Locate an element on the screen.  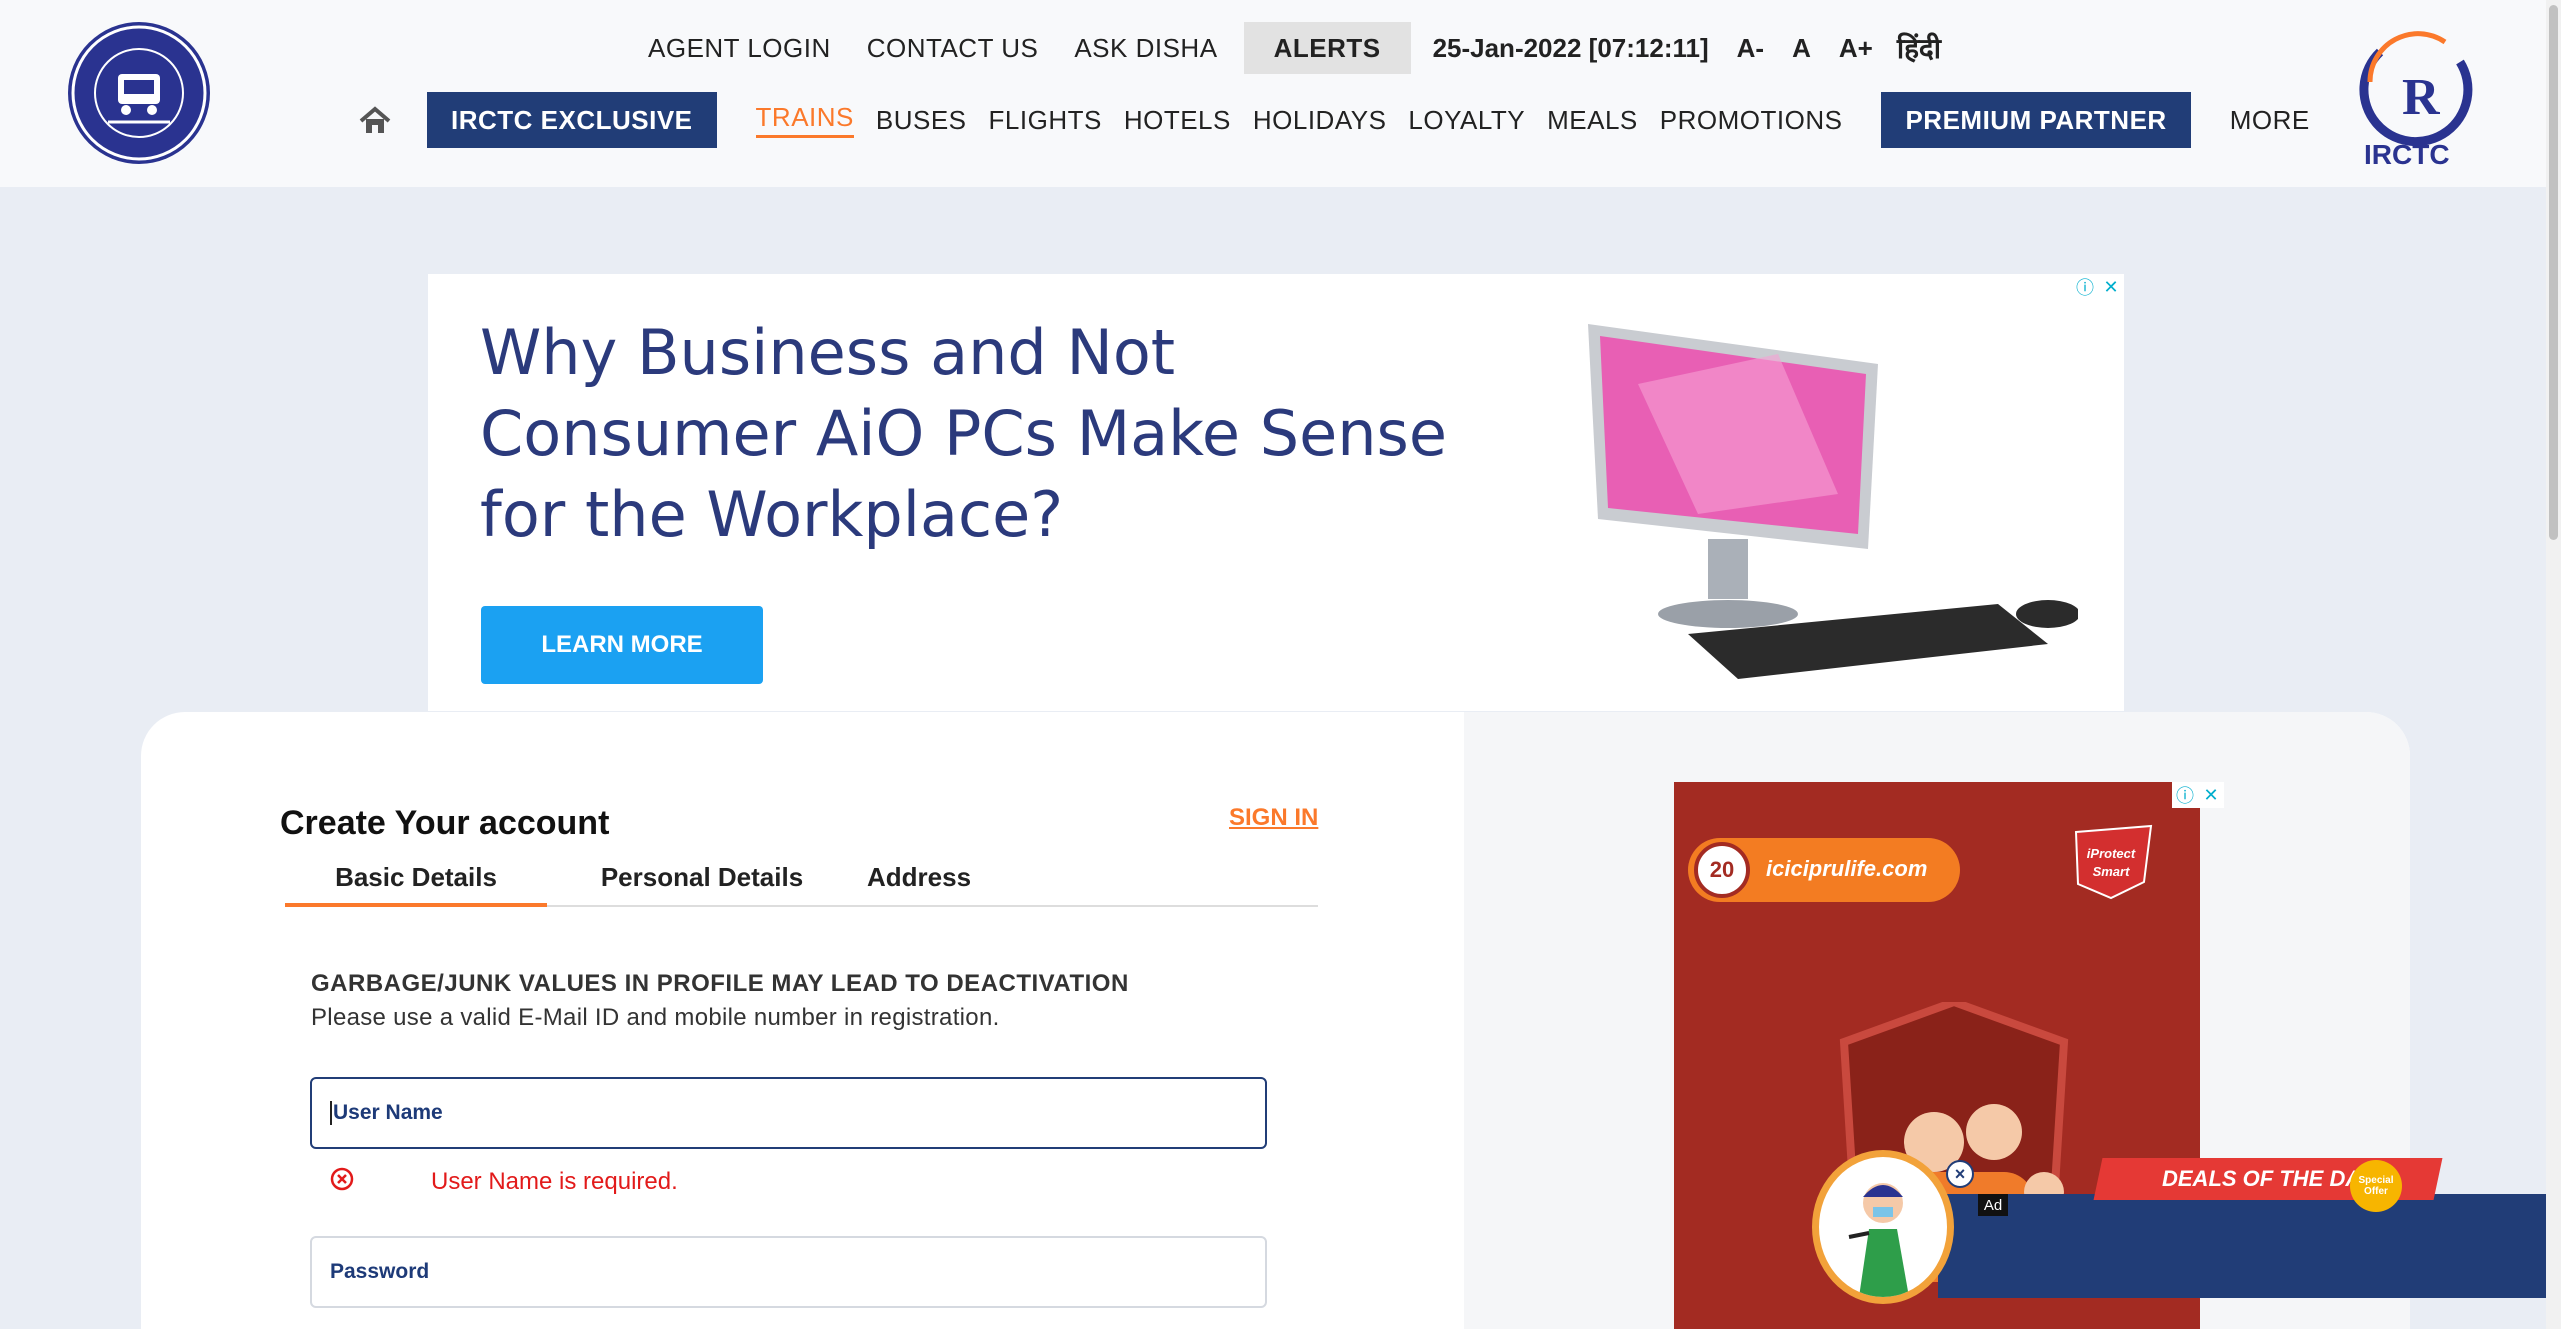
disha-close-icon: × is located at coordinates (1960, 1174).